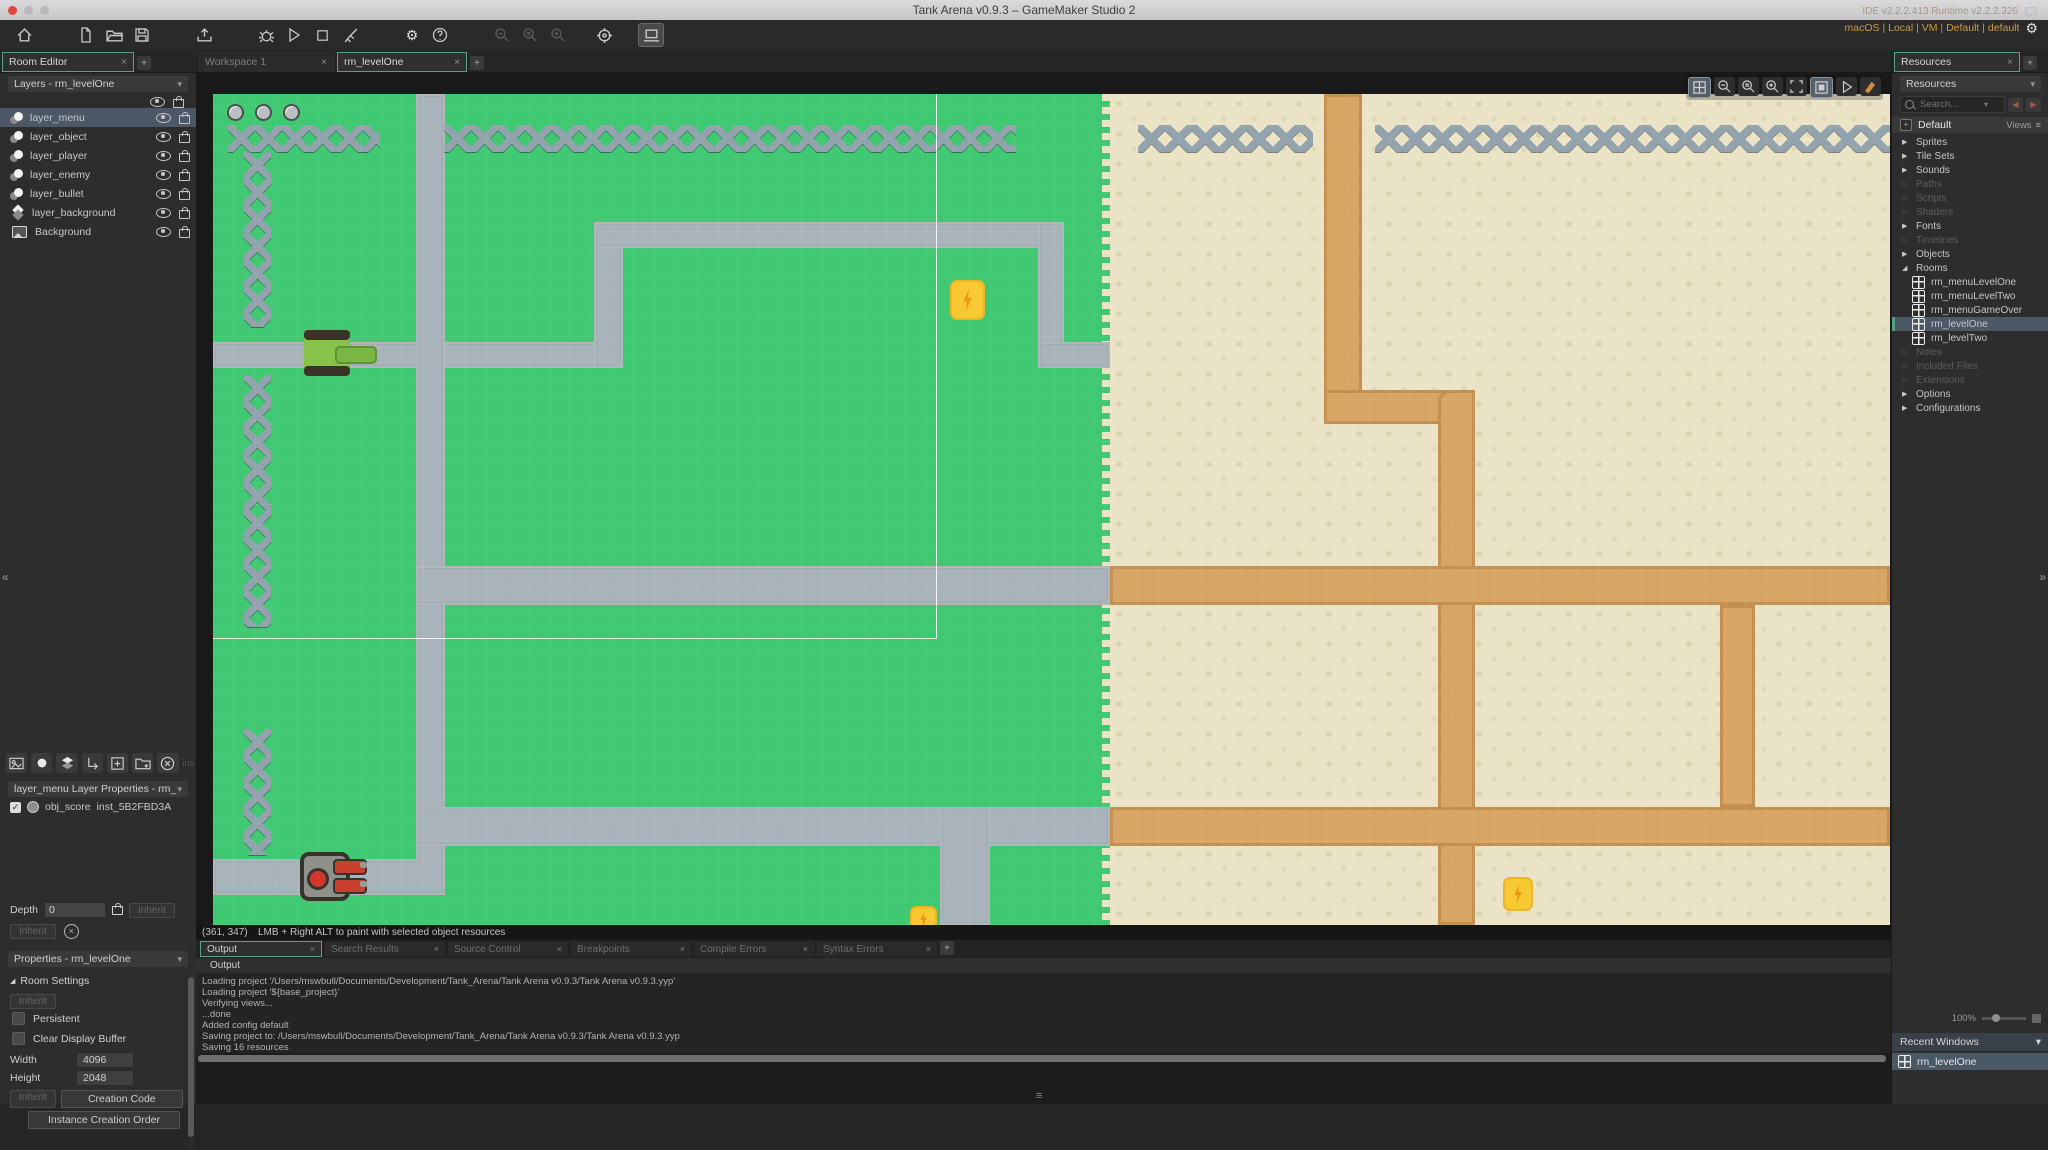 This screenshot has height=1150, width=2048. What do you see at coordinates (98, 155) in the screenshot?
I see `layer-row-layer-player: layer_player` at bounding box center [98, 155].